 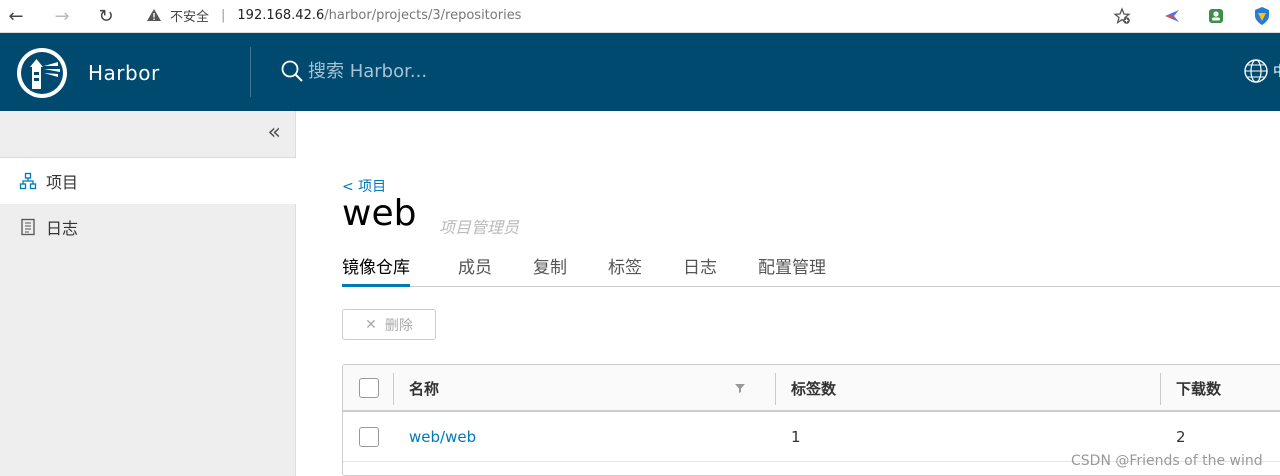 I want to click on close-icon: ✕, so click(x=371, y=324).